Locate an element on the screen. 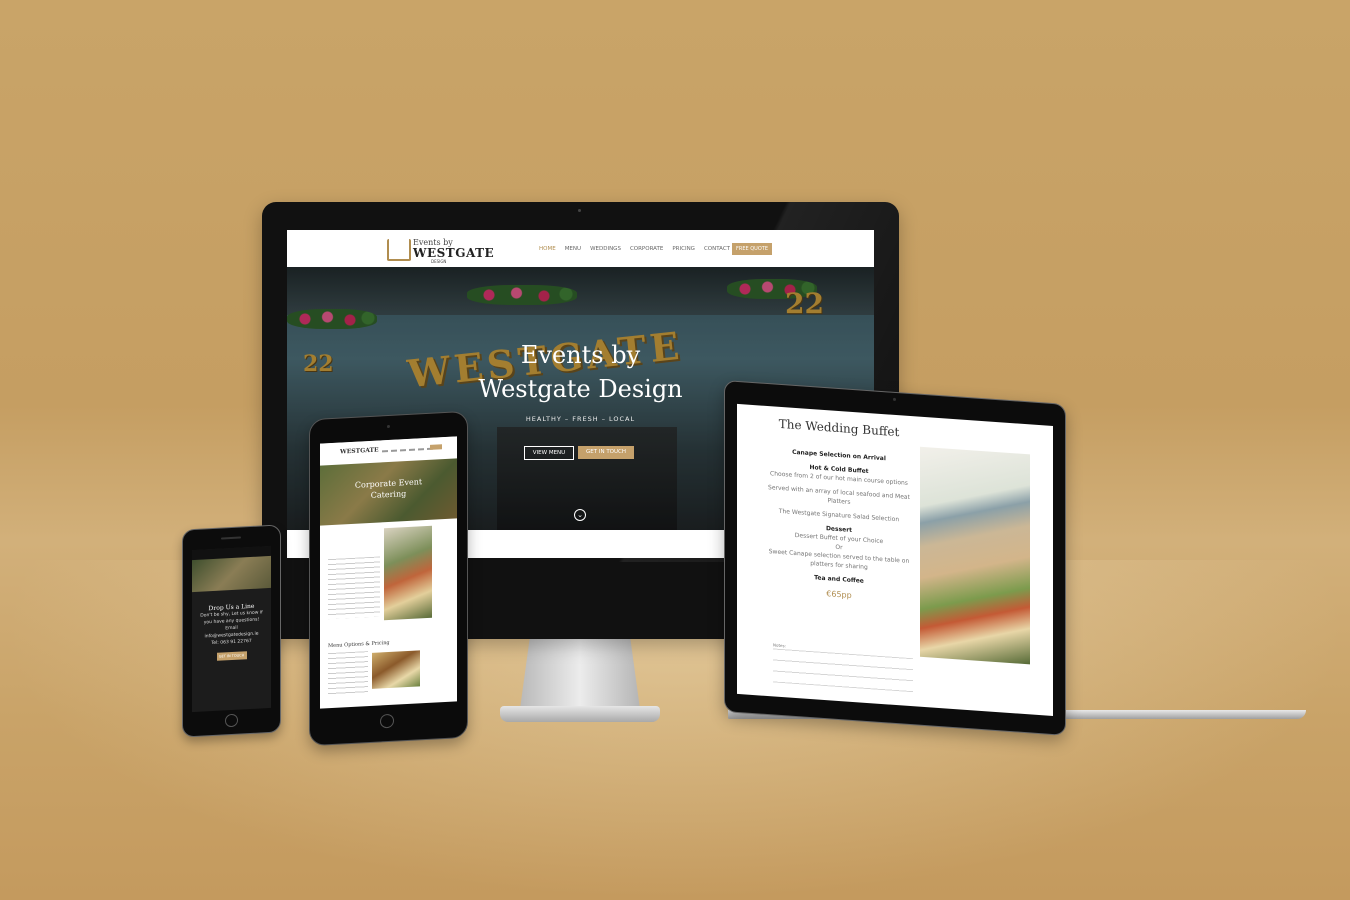 Image resolution: width=1350 pixels, height=900 pixels. free-quote-button: FREE QUOTE is located at coordinates (752, 249).